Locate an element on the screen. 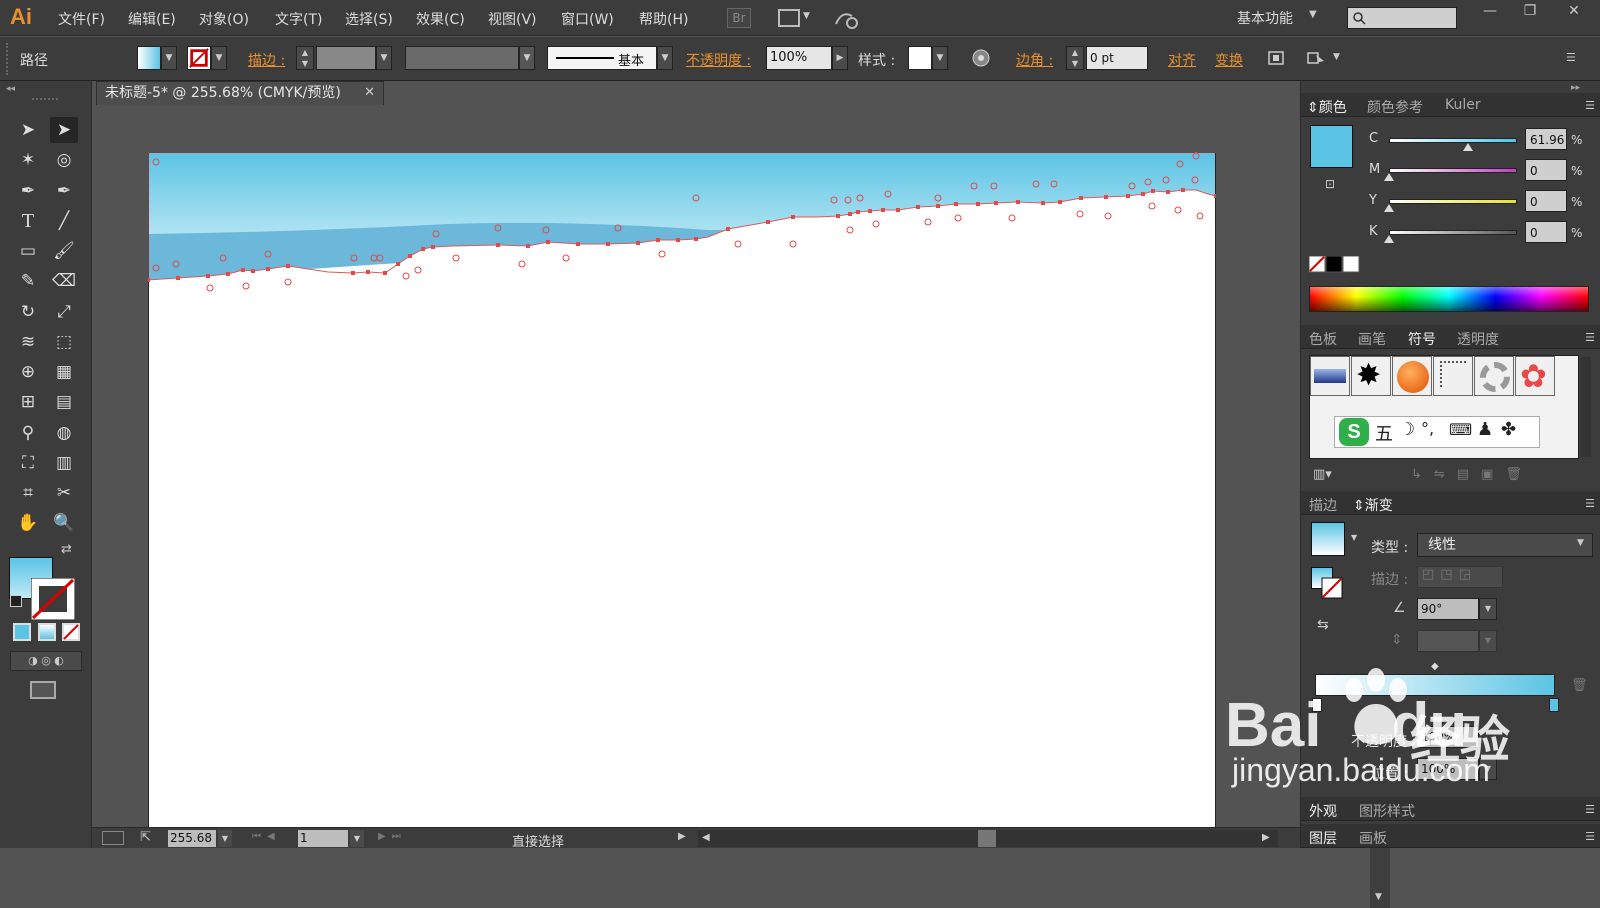  channel-y-slider is located at coordinates (1453, 201).